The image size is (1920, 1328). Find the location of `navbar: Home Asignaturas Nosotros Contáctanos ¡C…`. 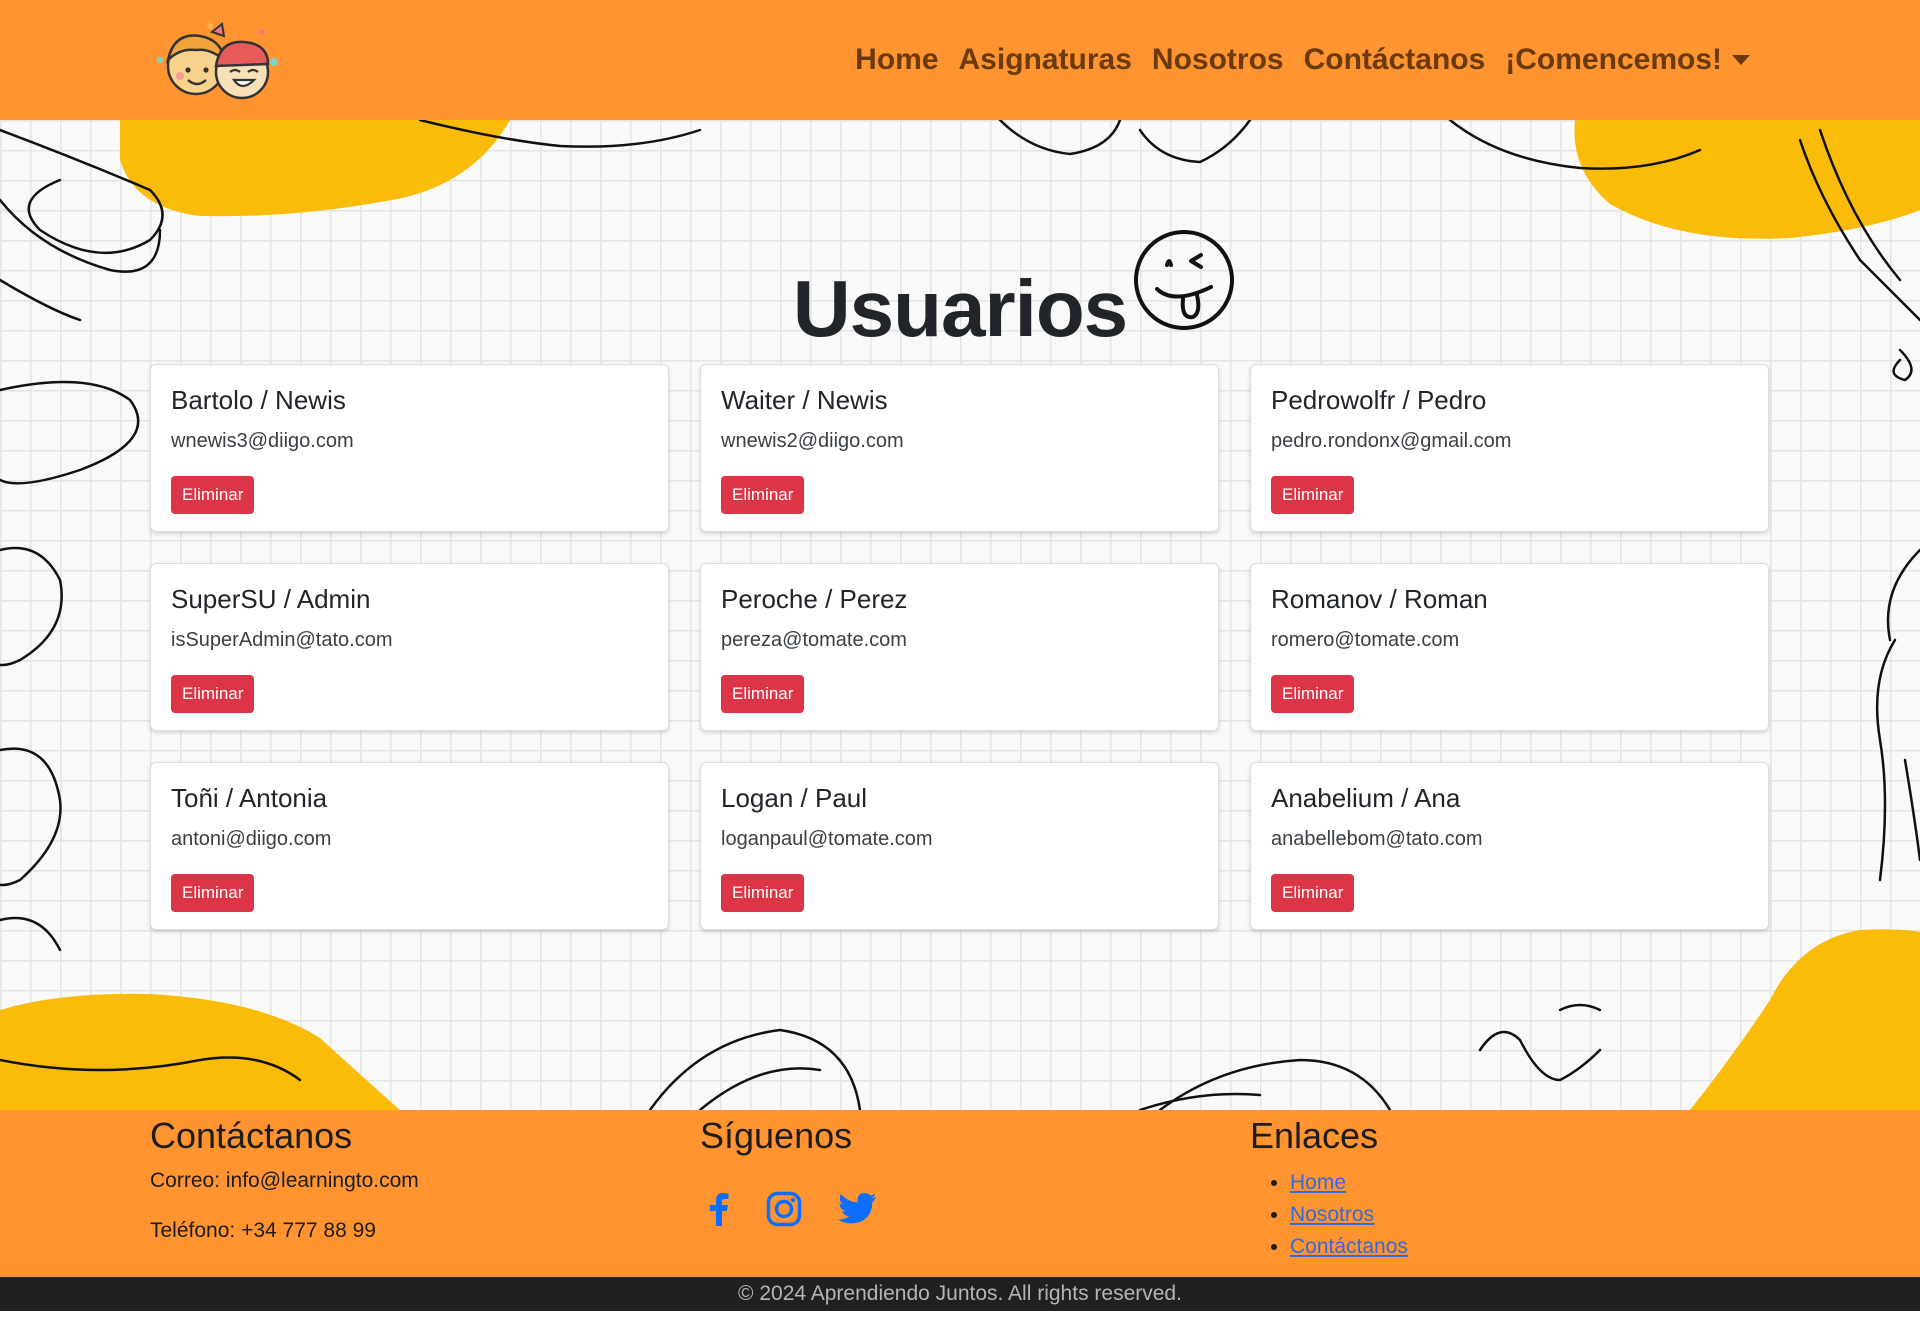

navbar: Home Asignaturas Nosotros Contáctanos ¡C… is located at coordinates (960, 60).